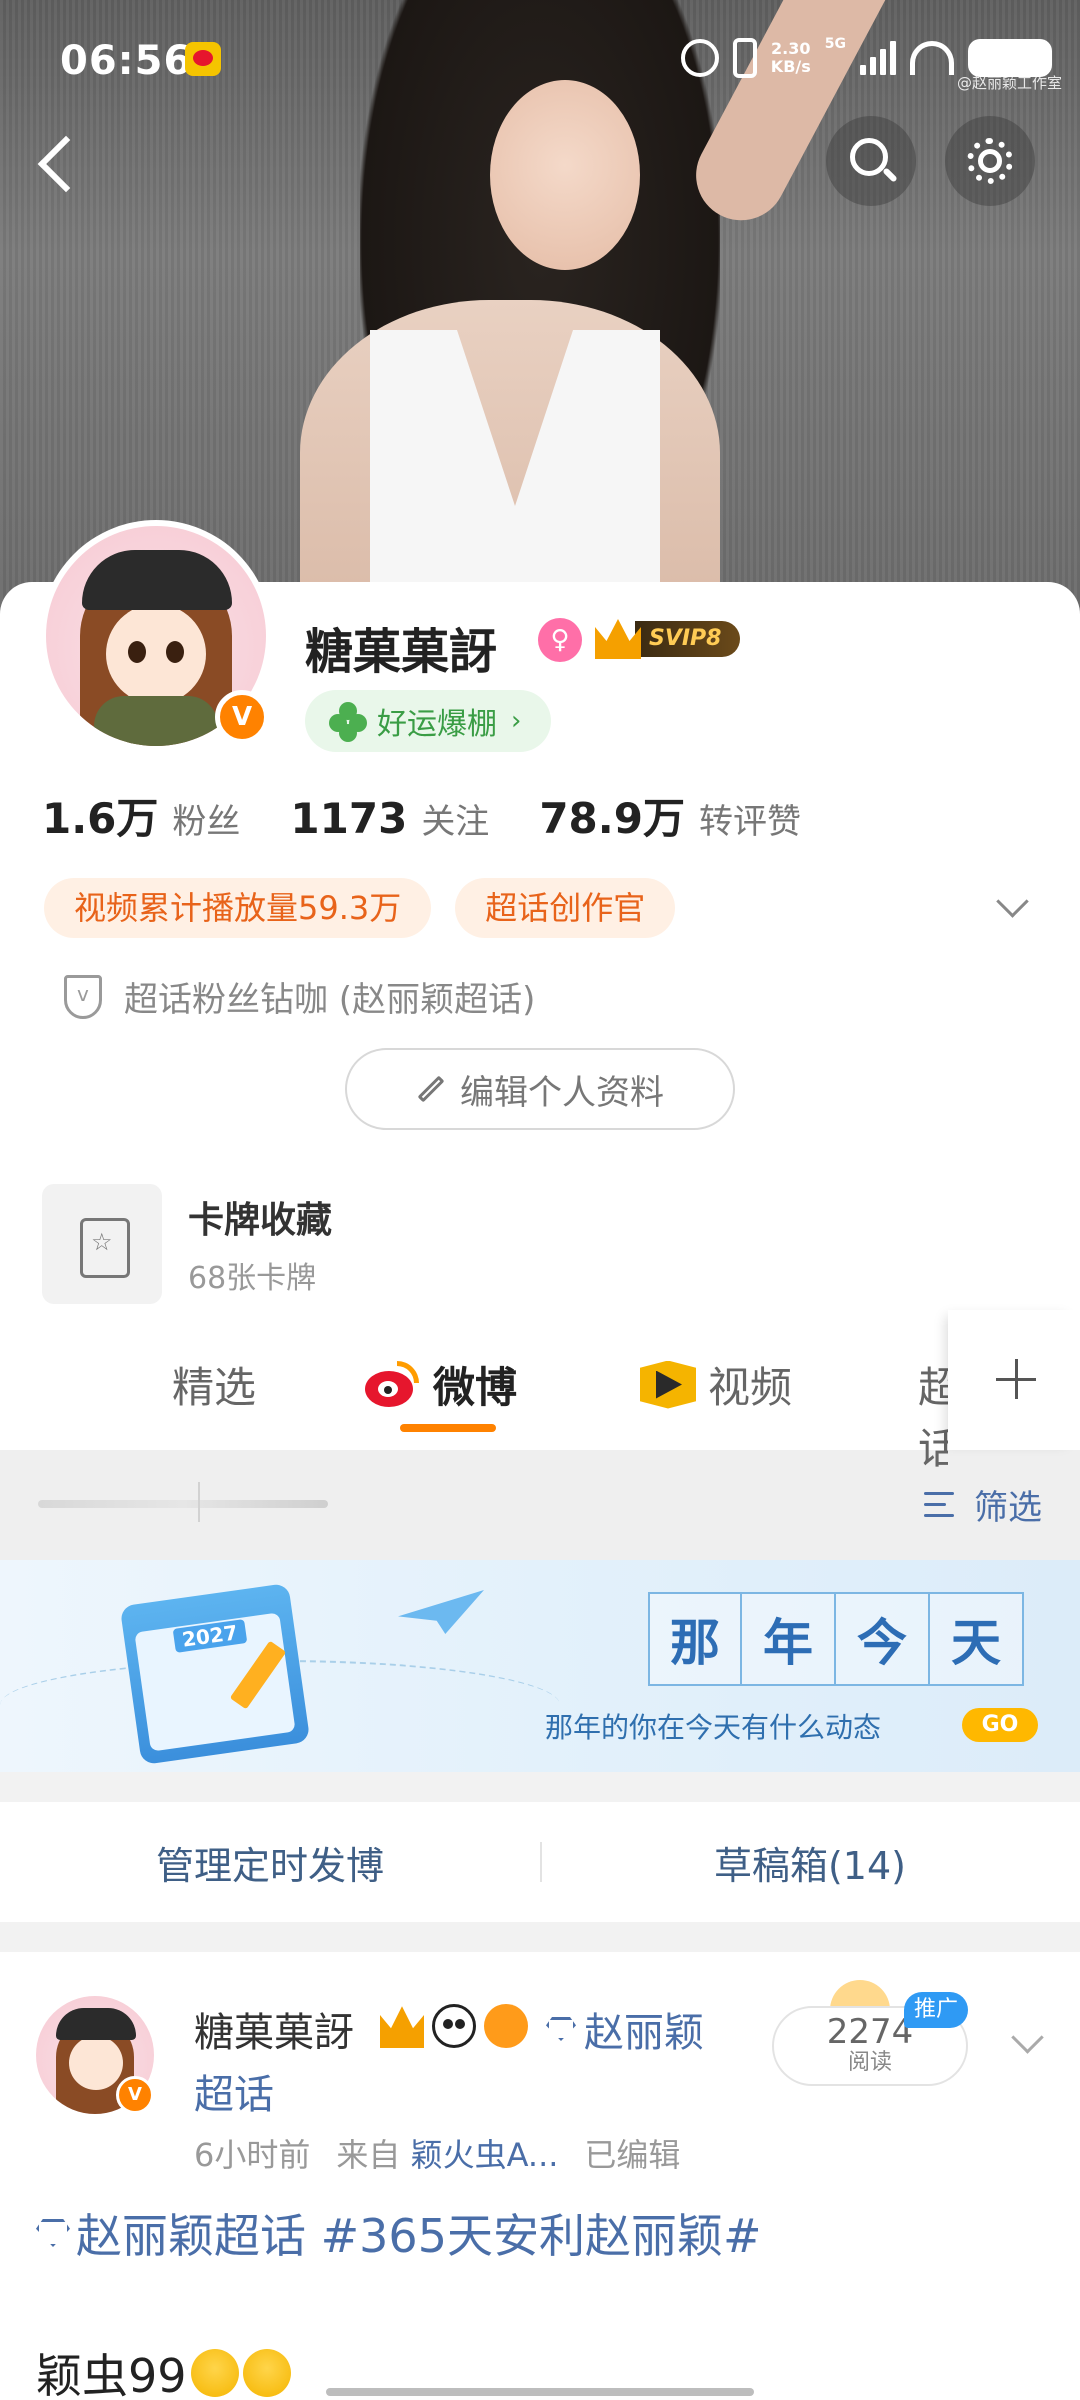  I want to click on post-body-text: 颖虫99, so click(163, 2370).